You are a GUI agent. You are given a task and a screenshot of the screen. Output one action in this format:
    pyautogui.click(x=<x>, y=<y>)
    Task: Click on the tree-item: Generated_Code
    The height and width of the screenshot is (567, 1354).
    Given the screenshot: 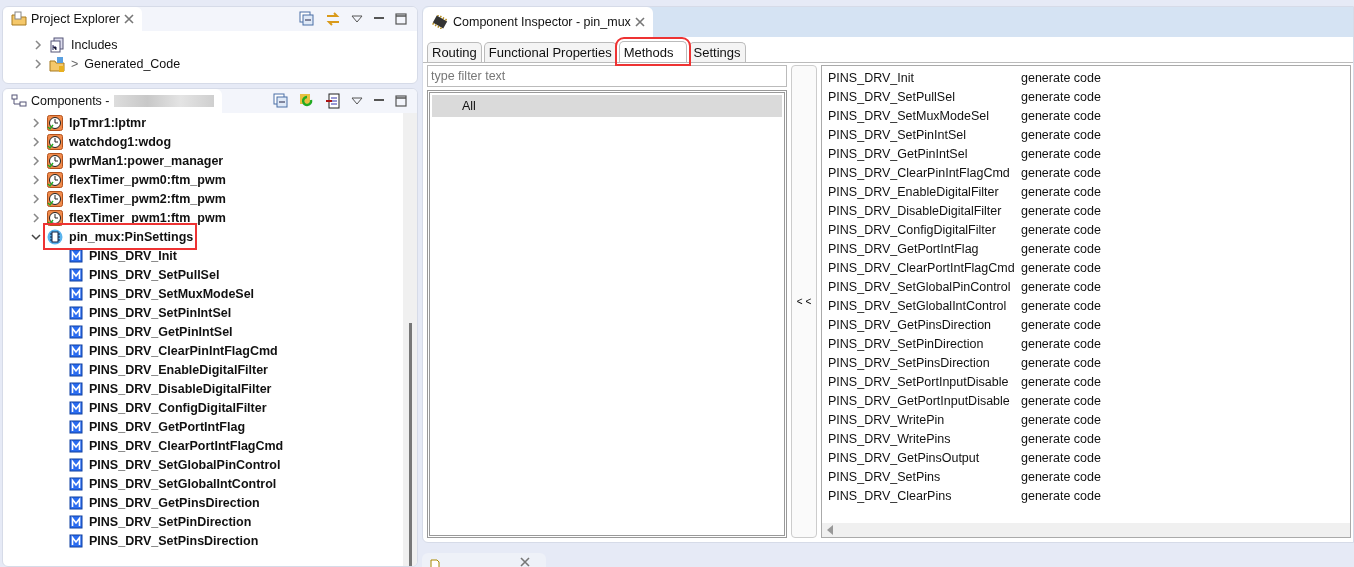 What is the action you would take?
    pyautogui.click(x=132, y=63)
    